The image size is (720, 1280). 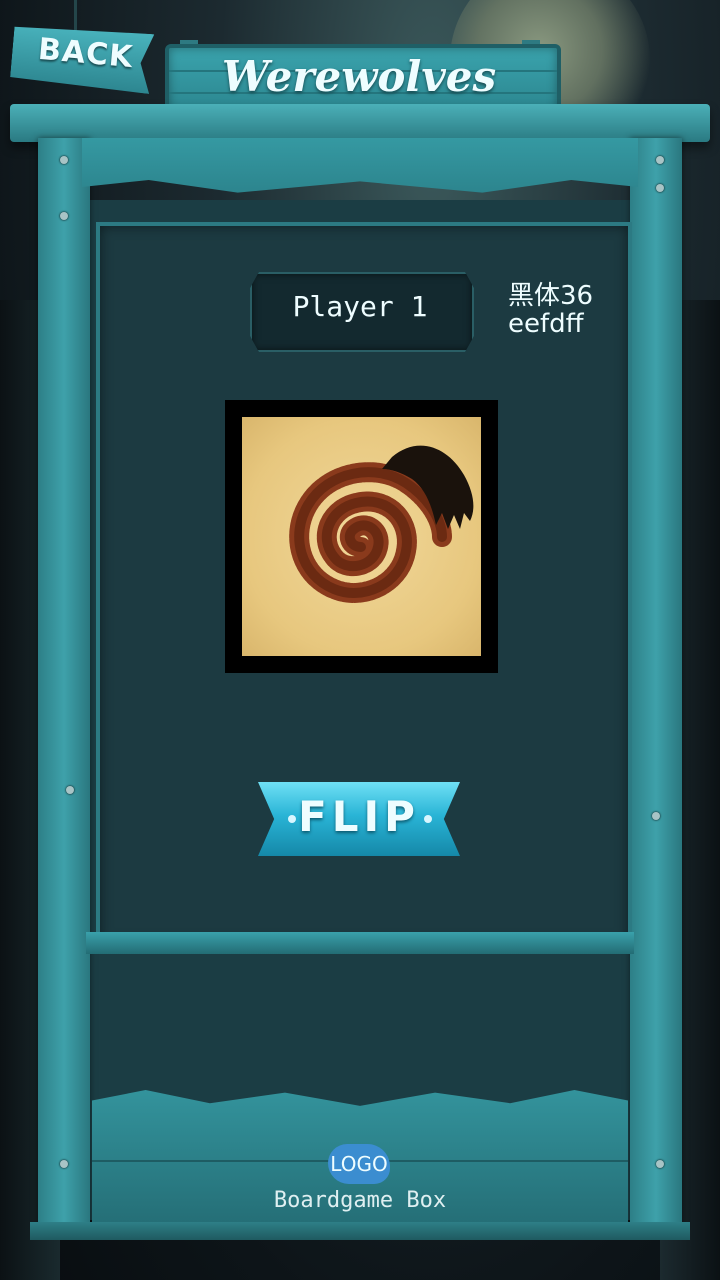 What do you see at coordinates (656, 684) in the screenshot?
I see `cabinet-pillar-right` at bounding box center [656, 684].